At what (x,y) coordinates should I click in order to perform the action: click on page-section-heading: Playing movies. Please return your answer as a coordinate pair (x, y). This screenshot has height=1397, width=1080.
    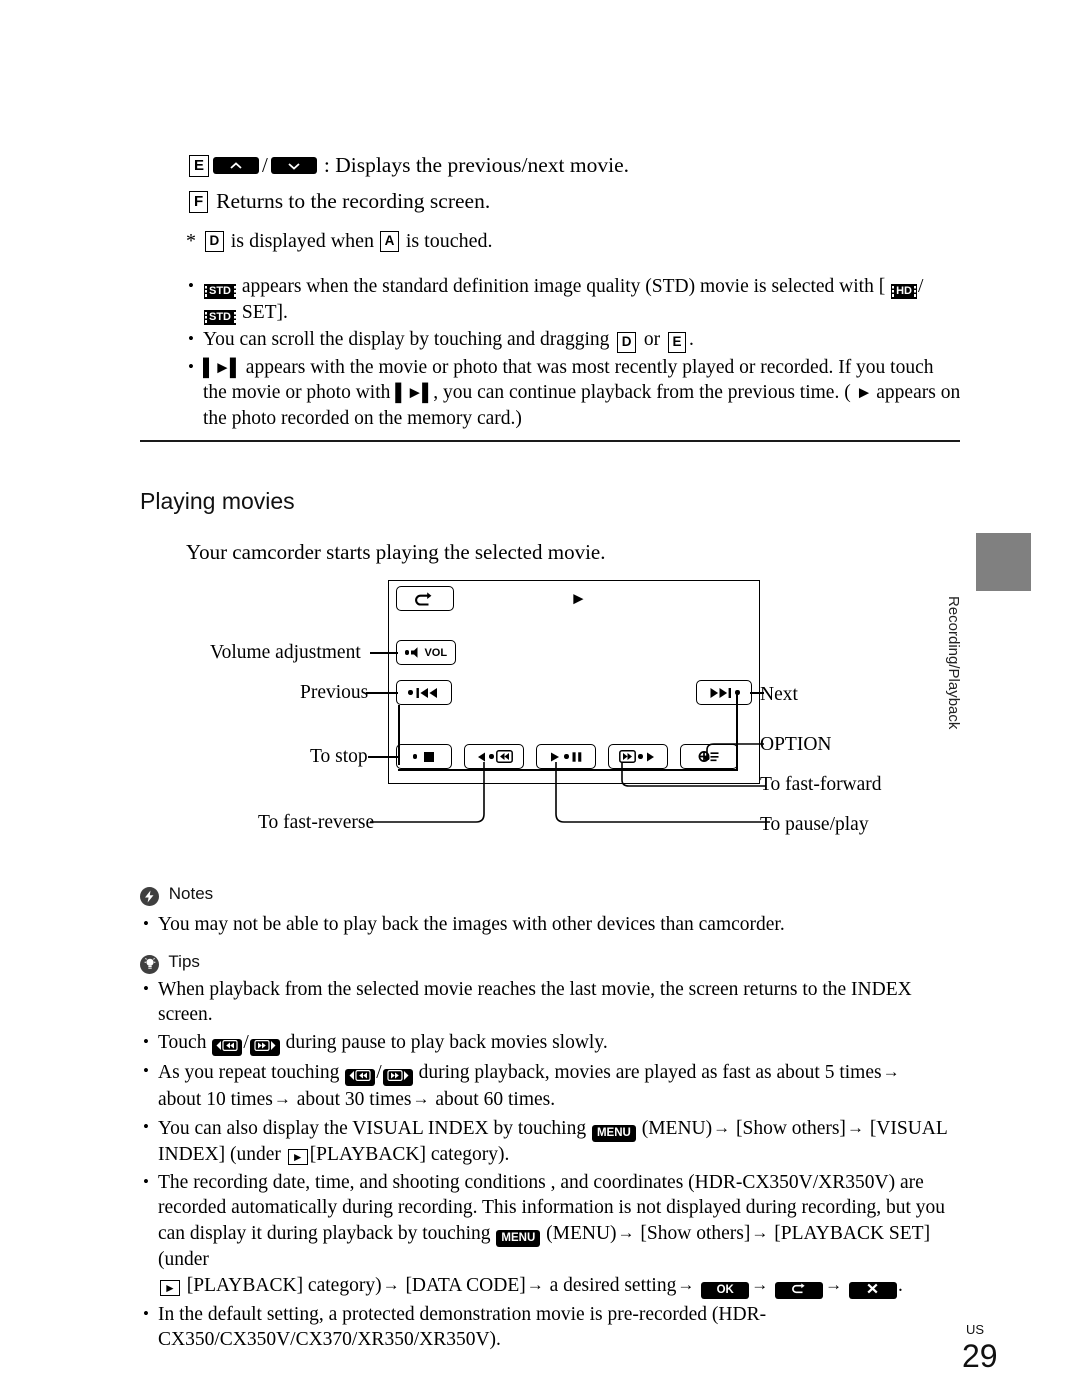
    Looking at the image, I should click on (217, 501).